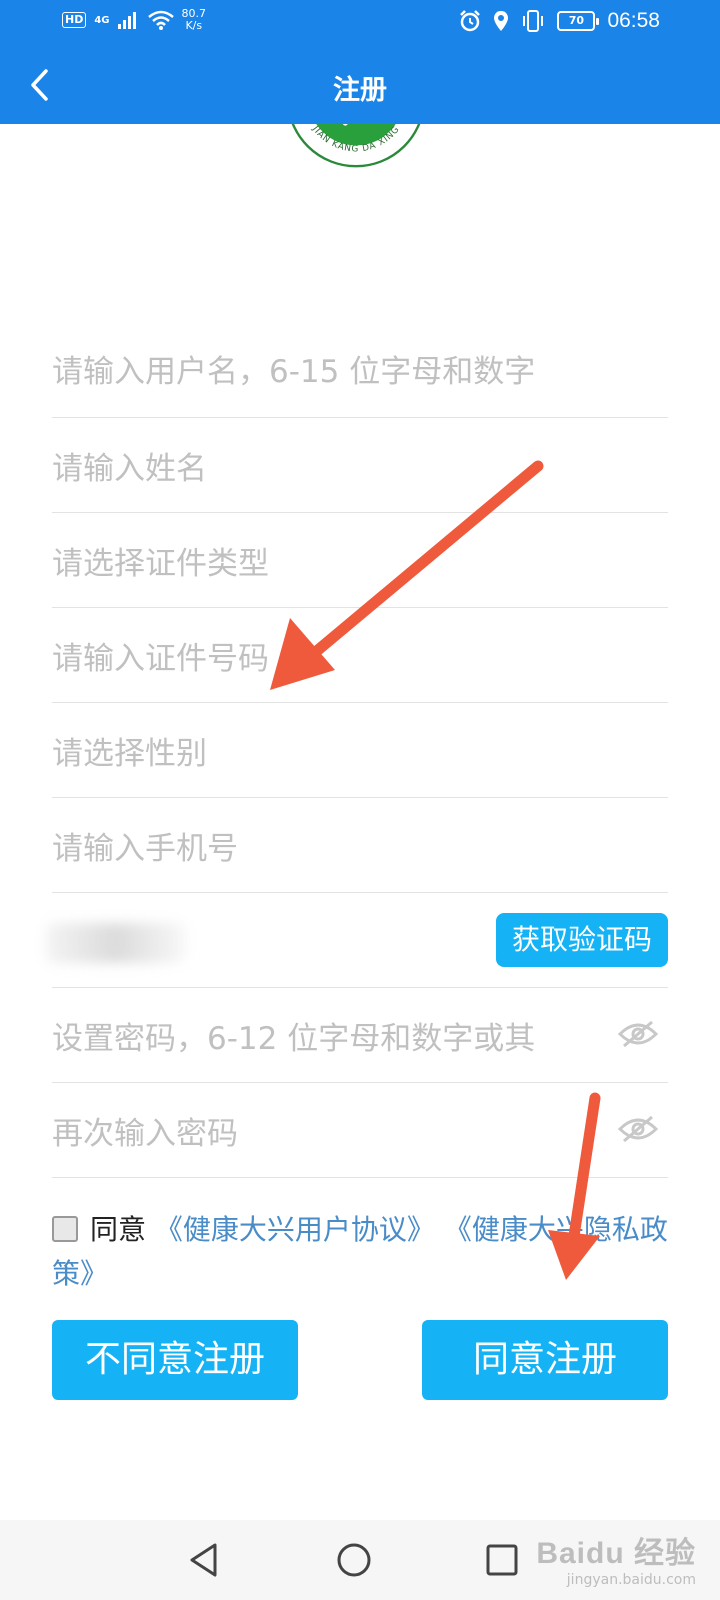 This screenshot has width=720, height=1600. I want to click on battery-indicator: 70, so click(578, 21).